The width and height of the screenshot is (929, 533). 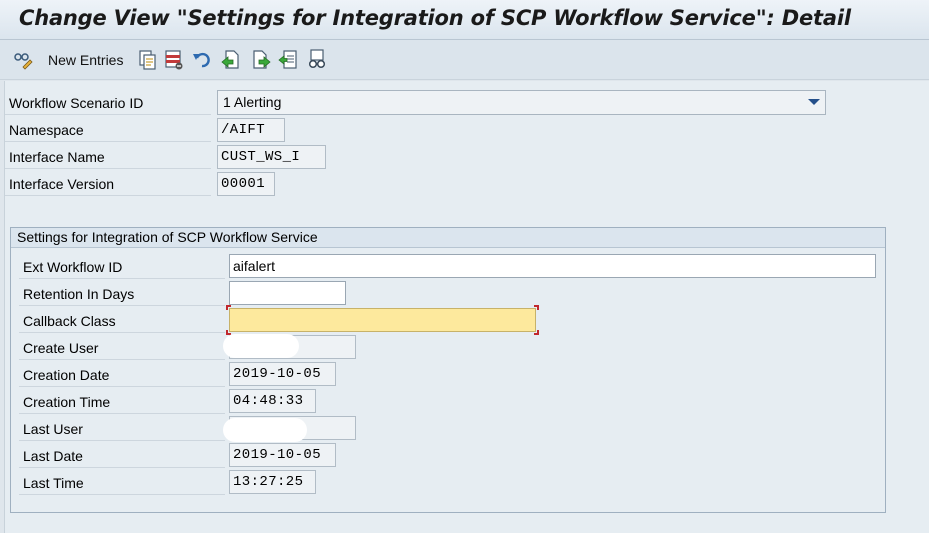 What do you see at coordinates (271, 157) in the screenshot?
I see `interface-name-field: CUST_WS_I` at bounding box center [271, 157].